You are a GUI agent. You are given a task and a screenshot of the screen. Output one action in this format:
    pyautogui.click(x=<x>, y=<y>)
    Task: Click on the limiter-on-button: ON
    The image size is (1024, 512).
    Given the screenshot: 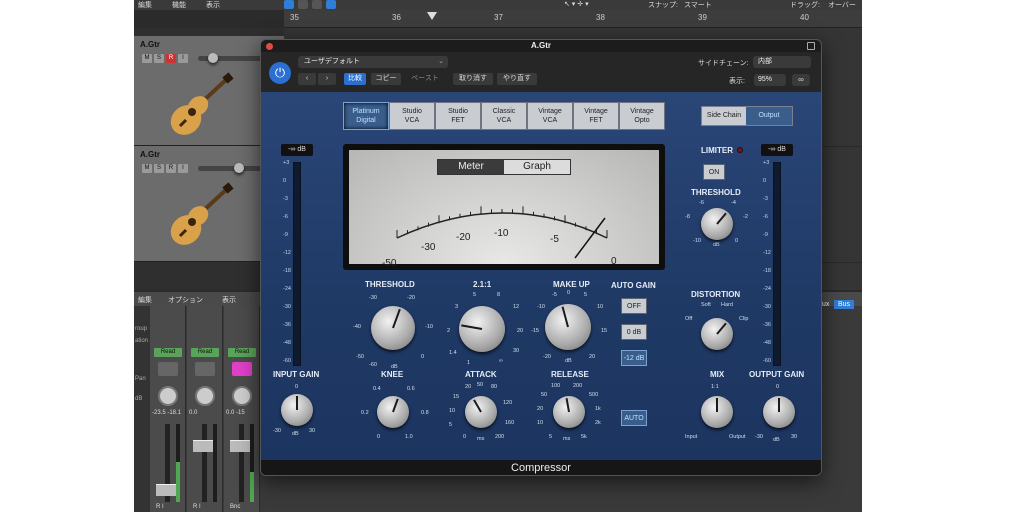 What is the action you would take?
    pyautogui.click(x=714, y=172)
    